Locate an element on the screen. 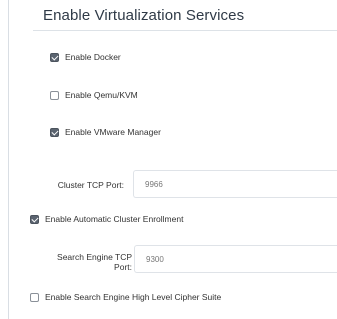  search-engine-tcp-port-label: Search Engine TCP Port: is located at coordinates (86, 262).